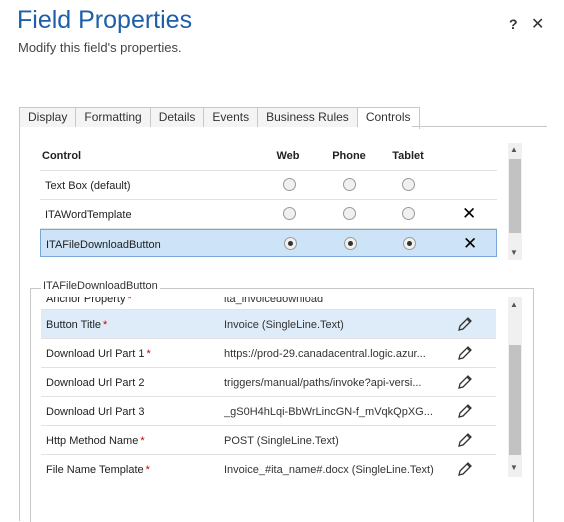 This screenshot has width=564, height=522. What do you see at coordinates (537, 24) in the screenshot?
I see `close-button: ✕` at bounding box center [537, 24].